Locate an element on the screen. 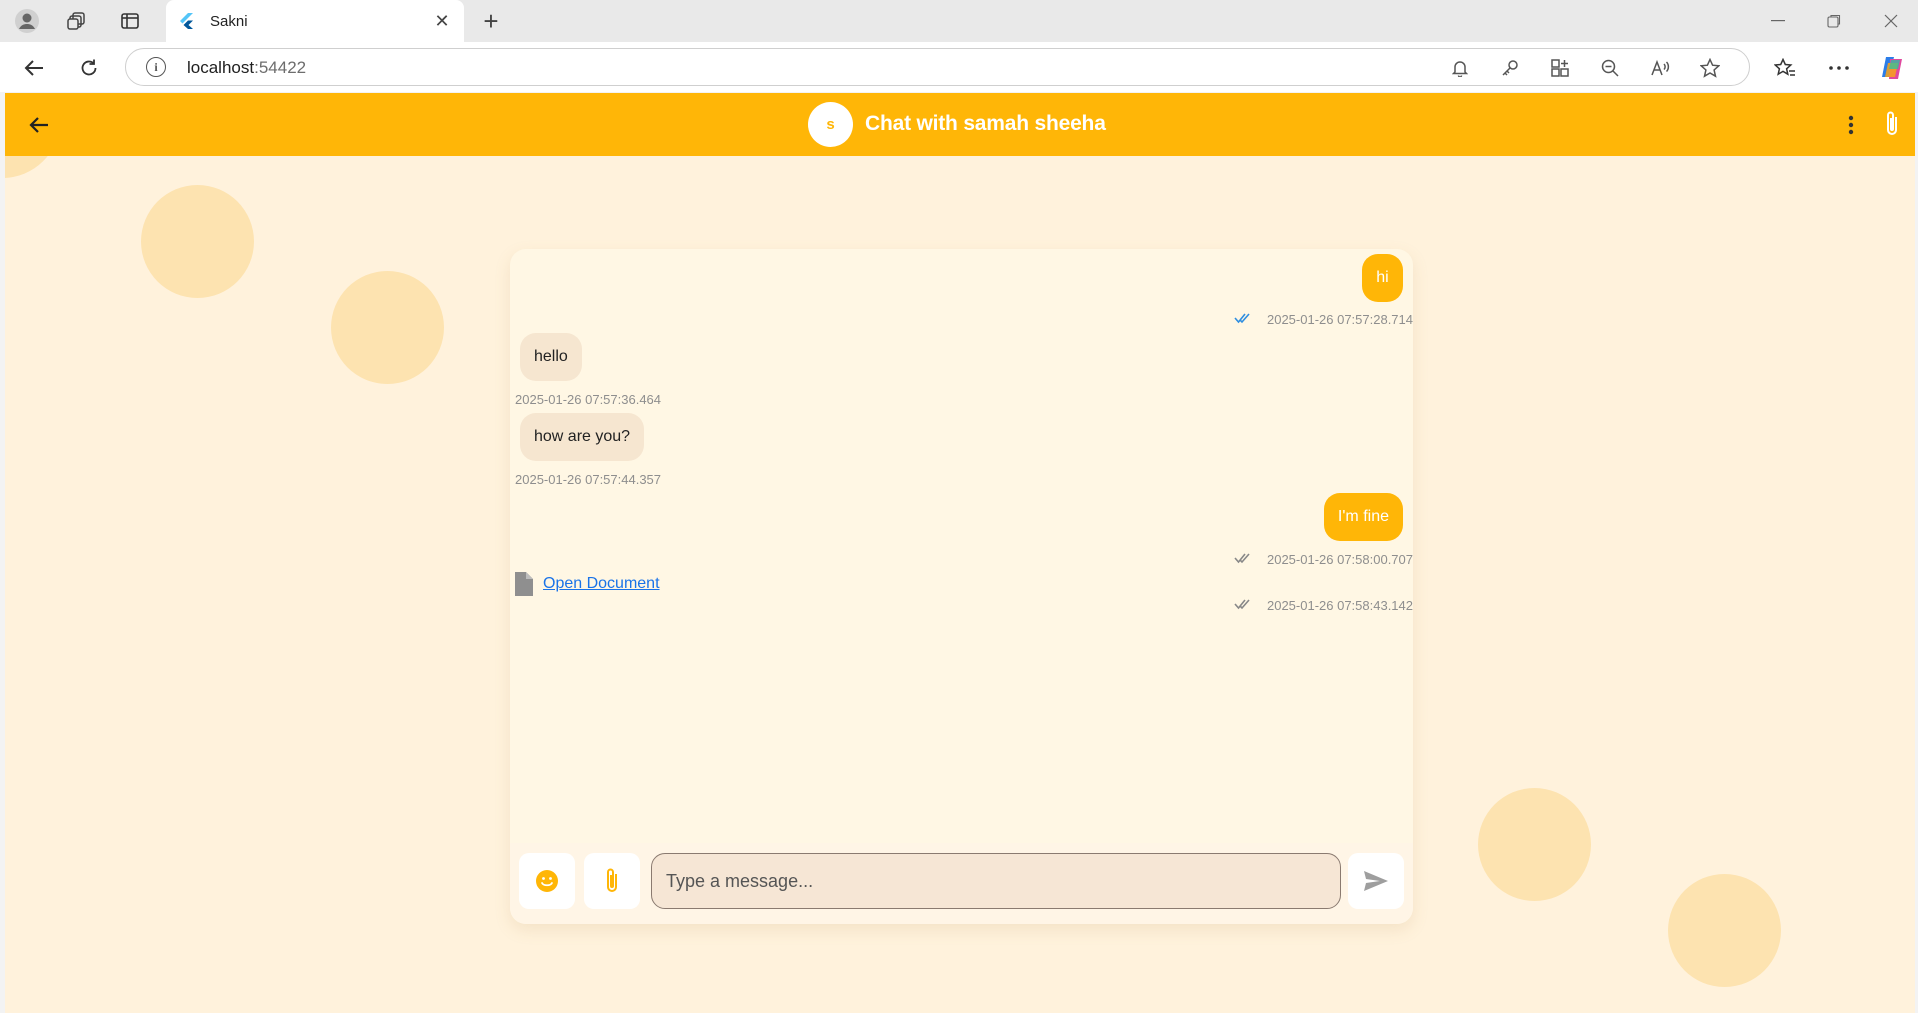 The width and height of the screenshot is (1918, 1013). browser-toolbar: i localhost:54422 is located at coordinates (959, 67).